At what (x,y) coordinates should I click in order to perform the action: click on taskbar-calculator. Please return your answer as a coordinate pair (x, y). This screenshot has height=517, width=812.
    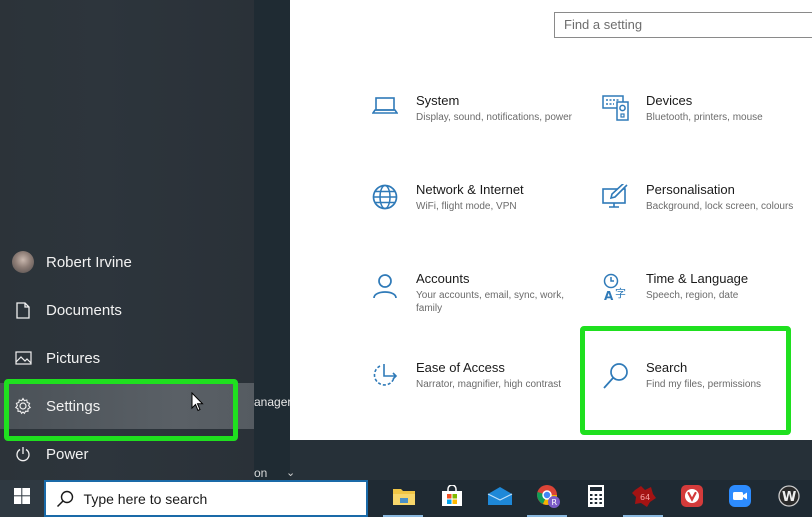
    Looking at the image, I should click on (596, 498).